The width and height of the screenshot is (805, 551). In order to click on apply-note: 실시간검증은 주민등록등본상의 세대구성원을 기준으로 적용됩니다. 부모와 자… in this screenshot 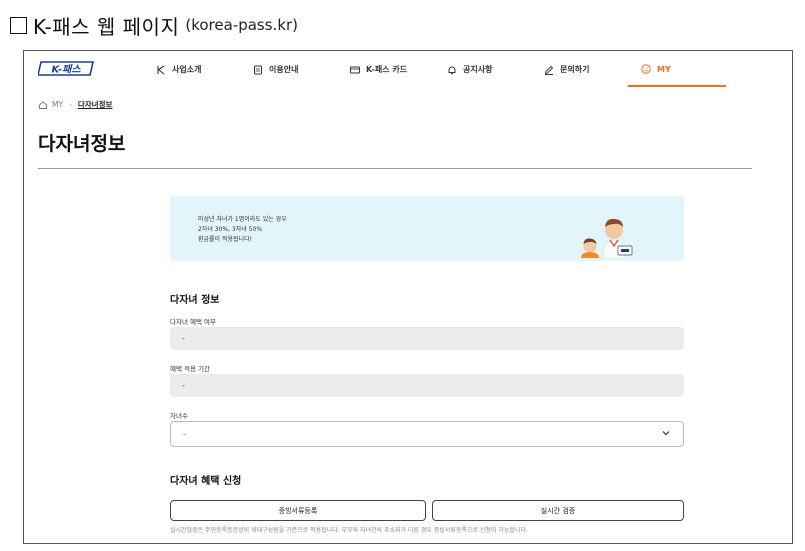, I will do `click(349, 530)`.